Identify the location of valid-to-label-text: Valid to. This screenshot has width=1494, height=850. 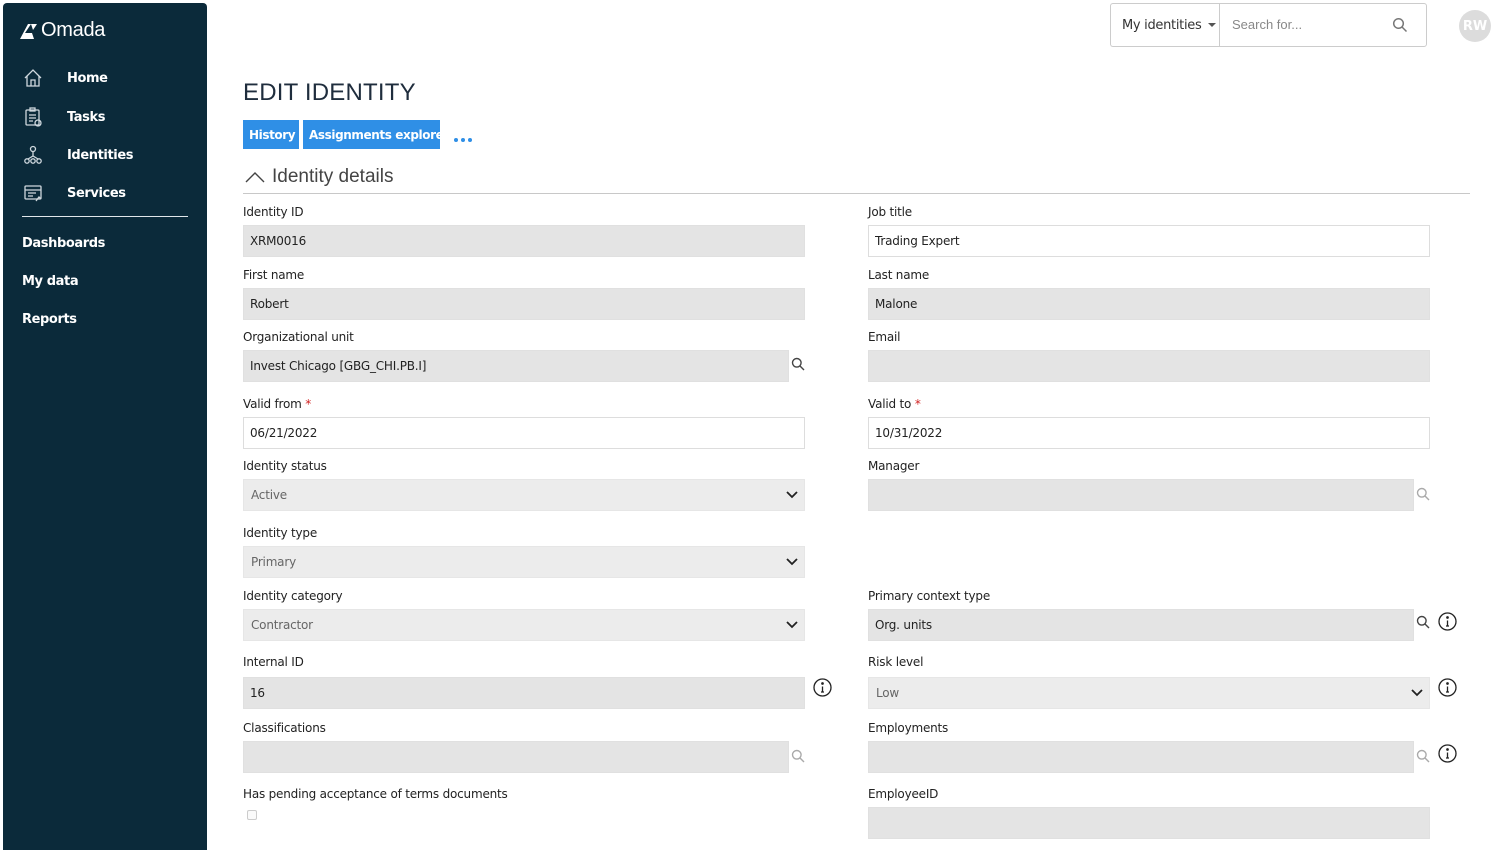
(890, 404).